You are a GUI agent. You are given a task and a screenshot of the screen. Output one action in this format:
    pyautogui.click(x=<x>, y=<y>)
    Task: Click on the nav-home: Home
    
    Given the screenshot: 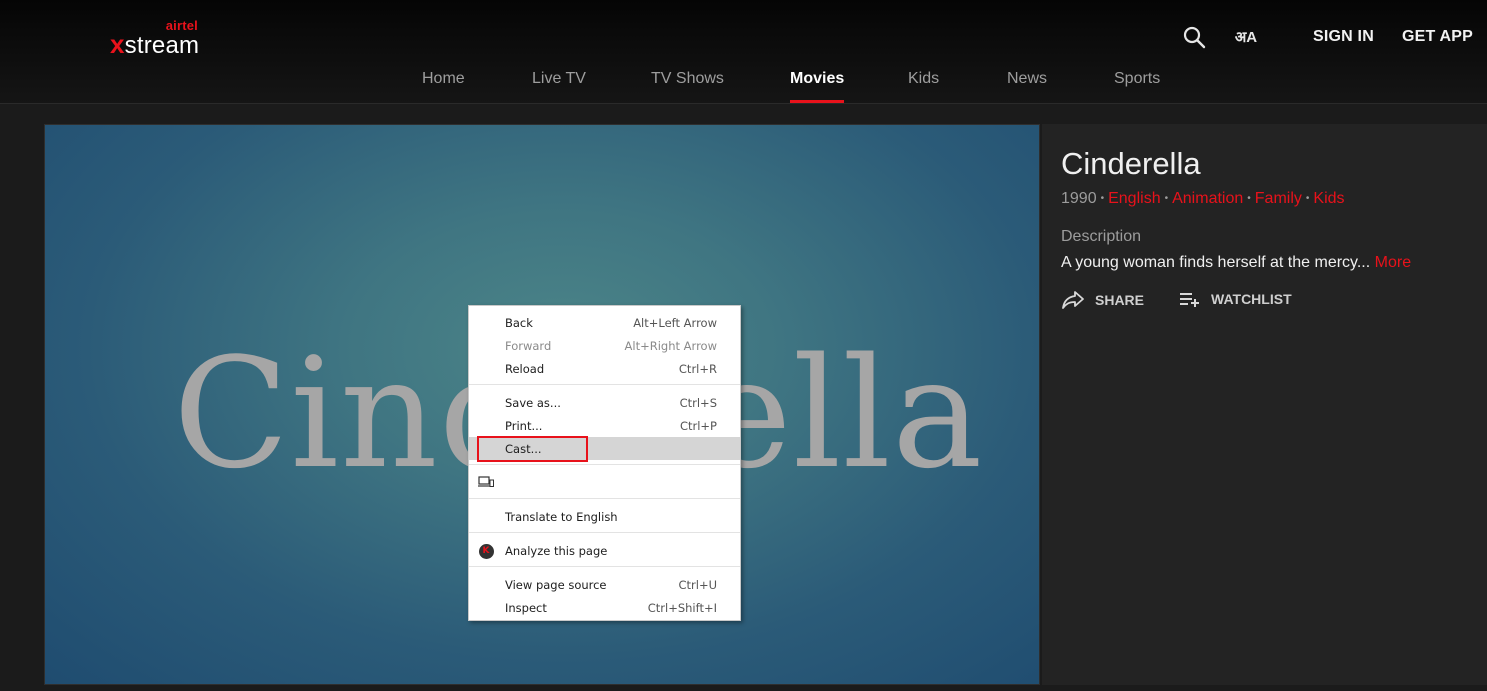 What is the action you would take?
    pyautogui.click(x=443, y=79)
    